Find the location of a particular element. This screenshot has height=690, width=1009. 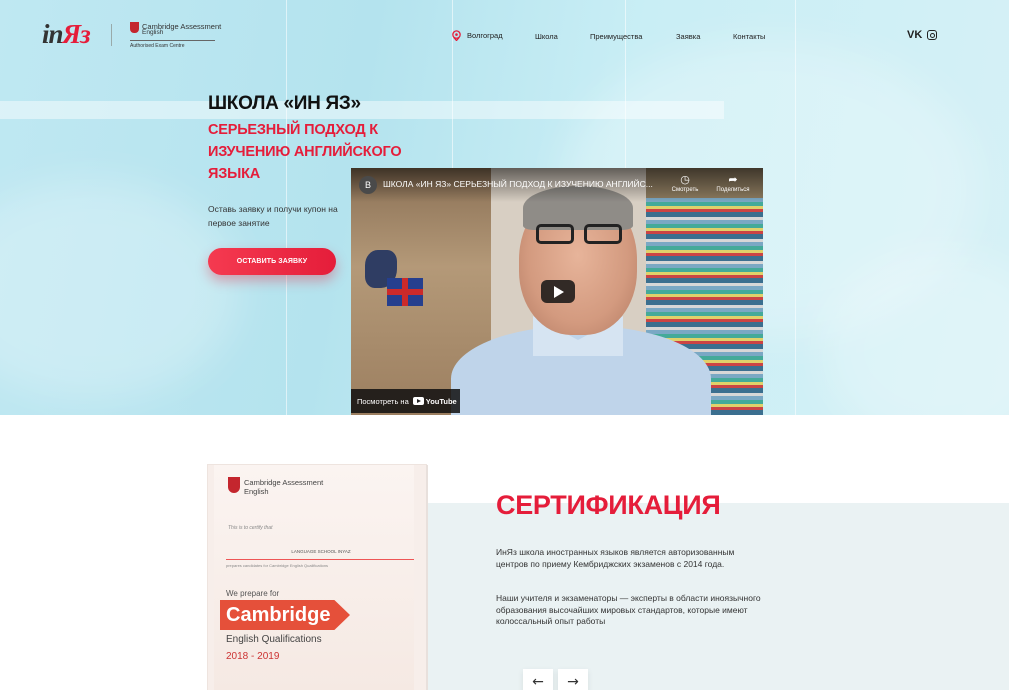

partner-line-2: English is located at coordinates (153, 32).